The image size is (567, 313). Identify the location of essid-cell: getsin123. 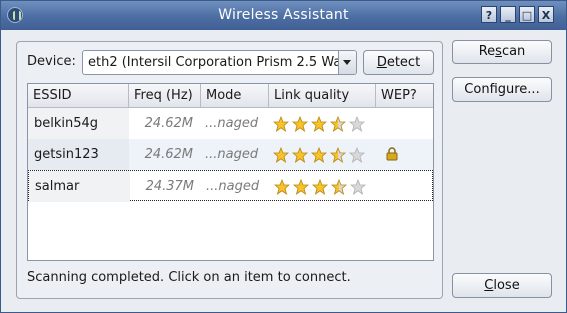
(78, 154).